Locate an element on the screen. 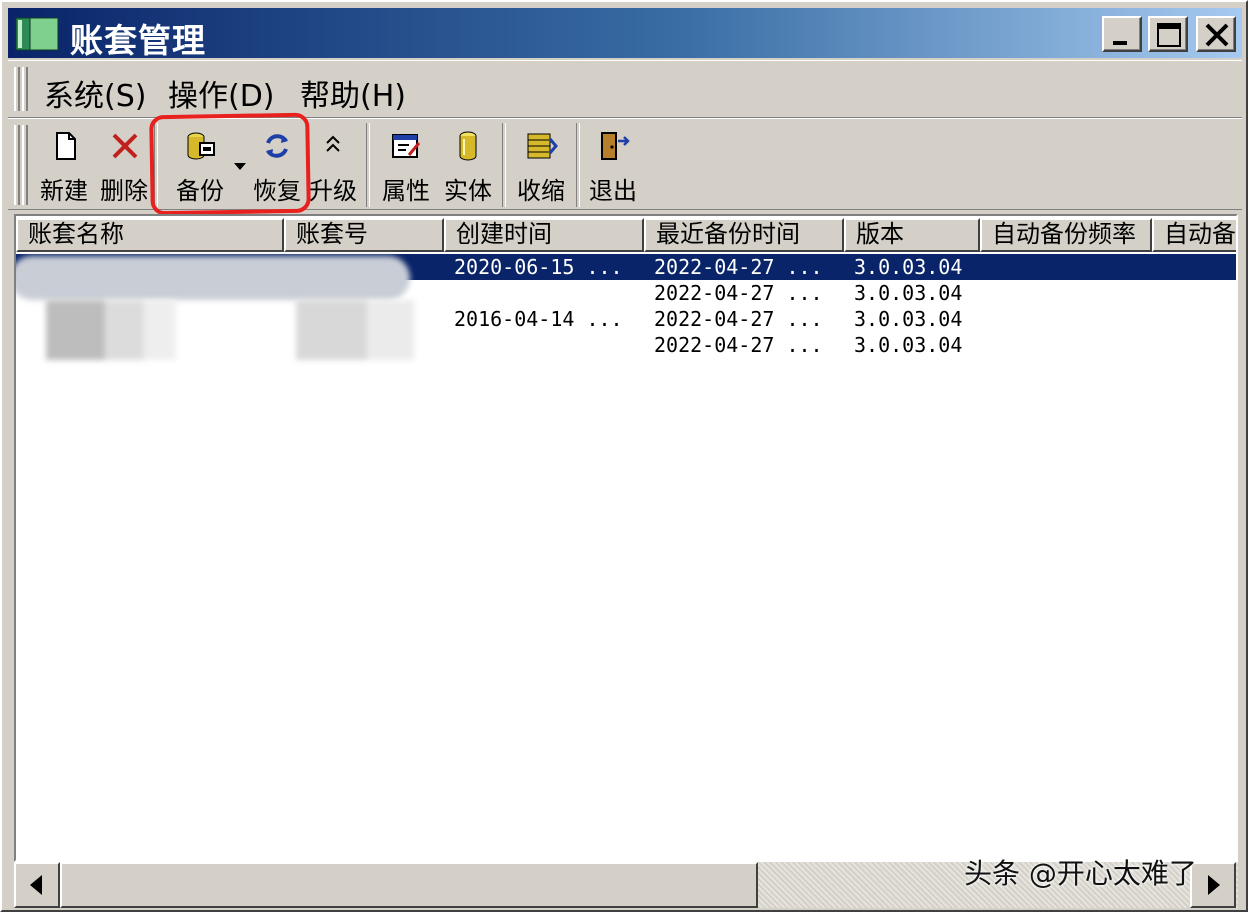  menu-bar: 系统(S) 操作(D) 帮助(H) is located at coordinates (625, 89).